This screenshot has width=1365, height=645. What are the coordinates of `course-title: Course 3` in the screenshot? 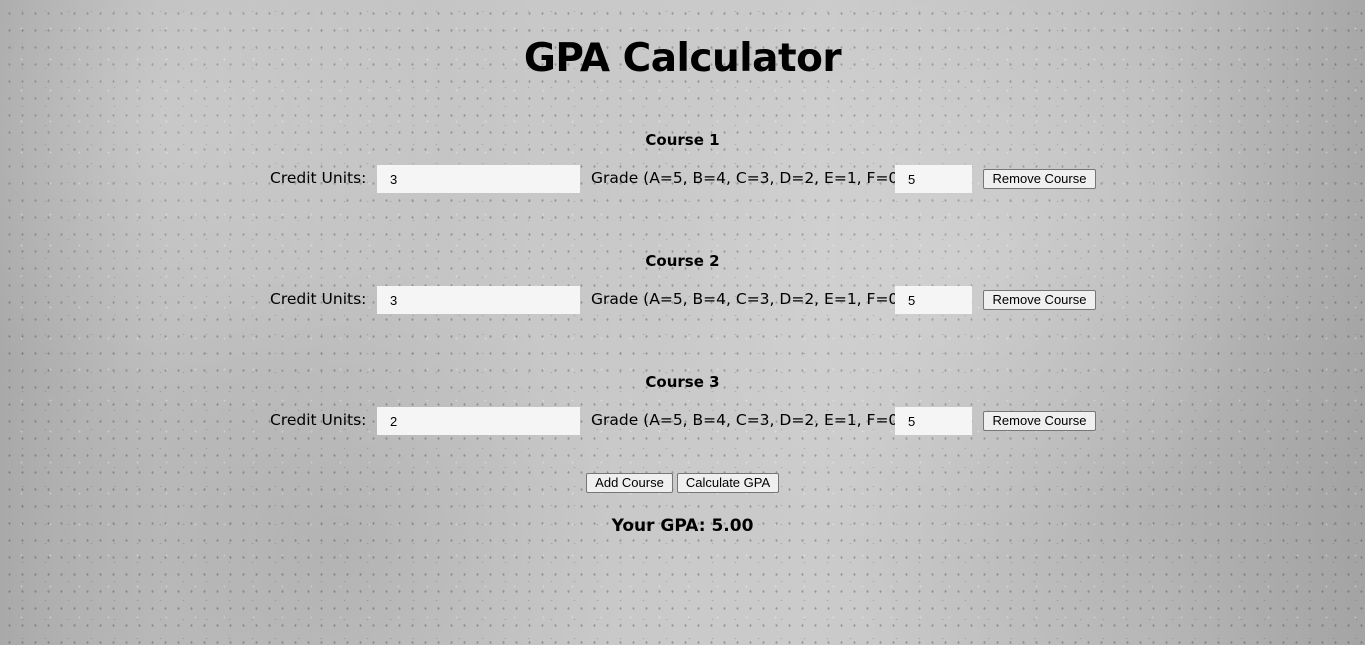 It's located at (682, 382).